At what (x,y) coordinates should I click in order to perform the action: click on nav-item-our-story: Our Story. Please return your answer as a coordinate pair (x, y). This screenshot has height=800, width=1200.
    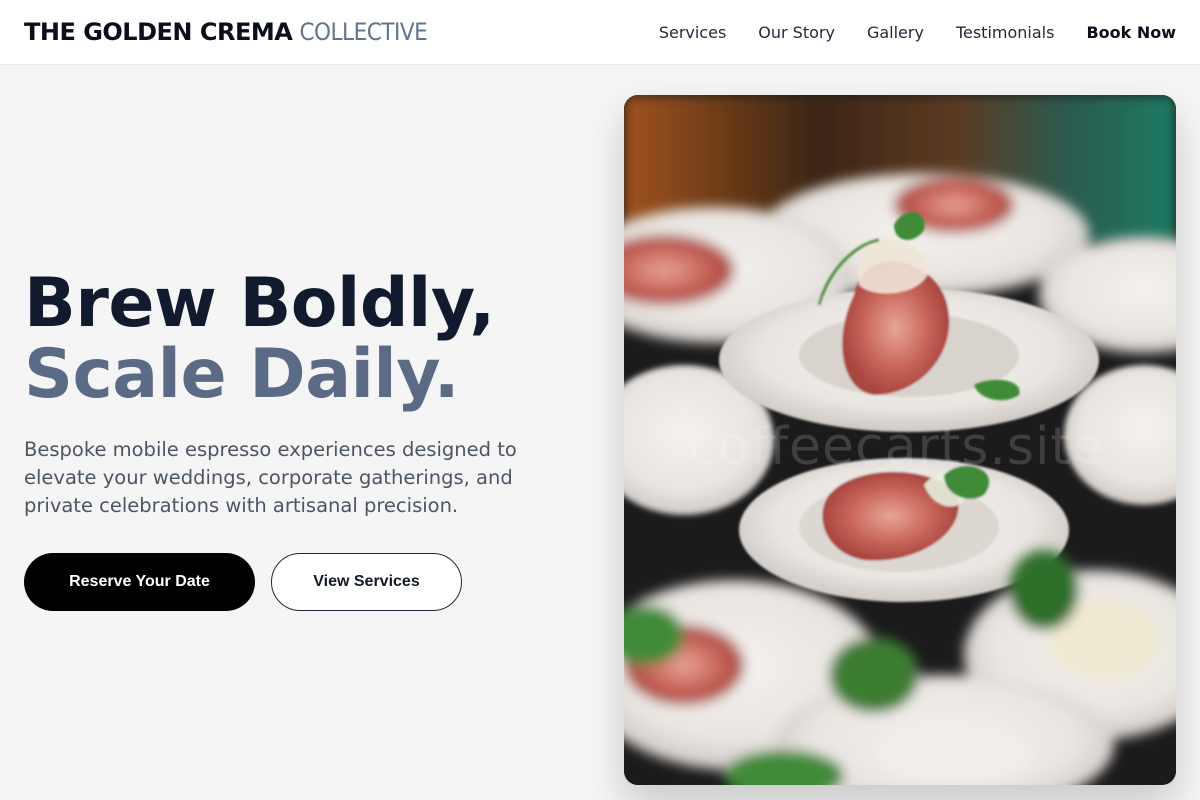
    Looking at the image, I should click on (796, 32).